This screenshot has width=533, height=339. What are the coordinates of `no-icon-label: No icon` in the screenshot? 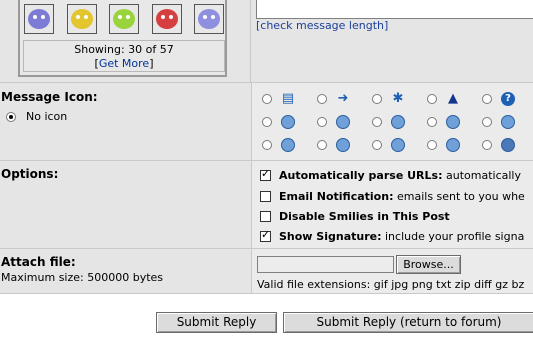 It's located at (47, 116).